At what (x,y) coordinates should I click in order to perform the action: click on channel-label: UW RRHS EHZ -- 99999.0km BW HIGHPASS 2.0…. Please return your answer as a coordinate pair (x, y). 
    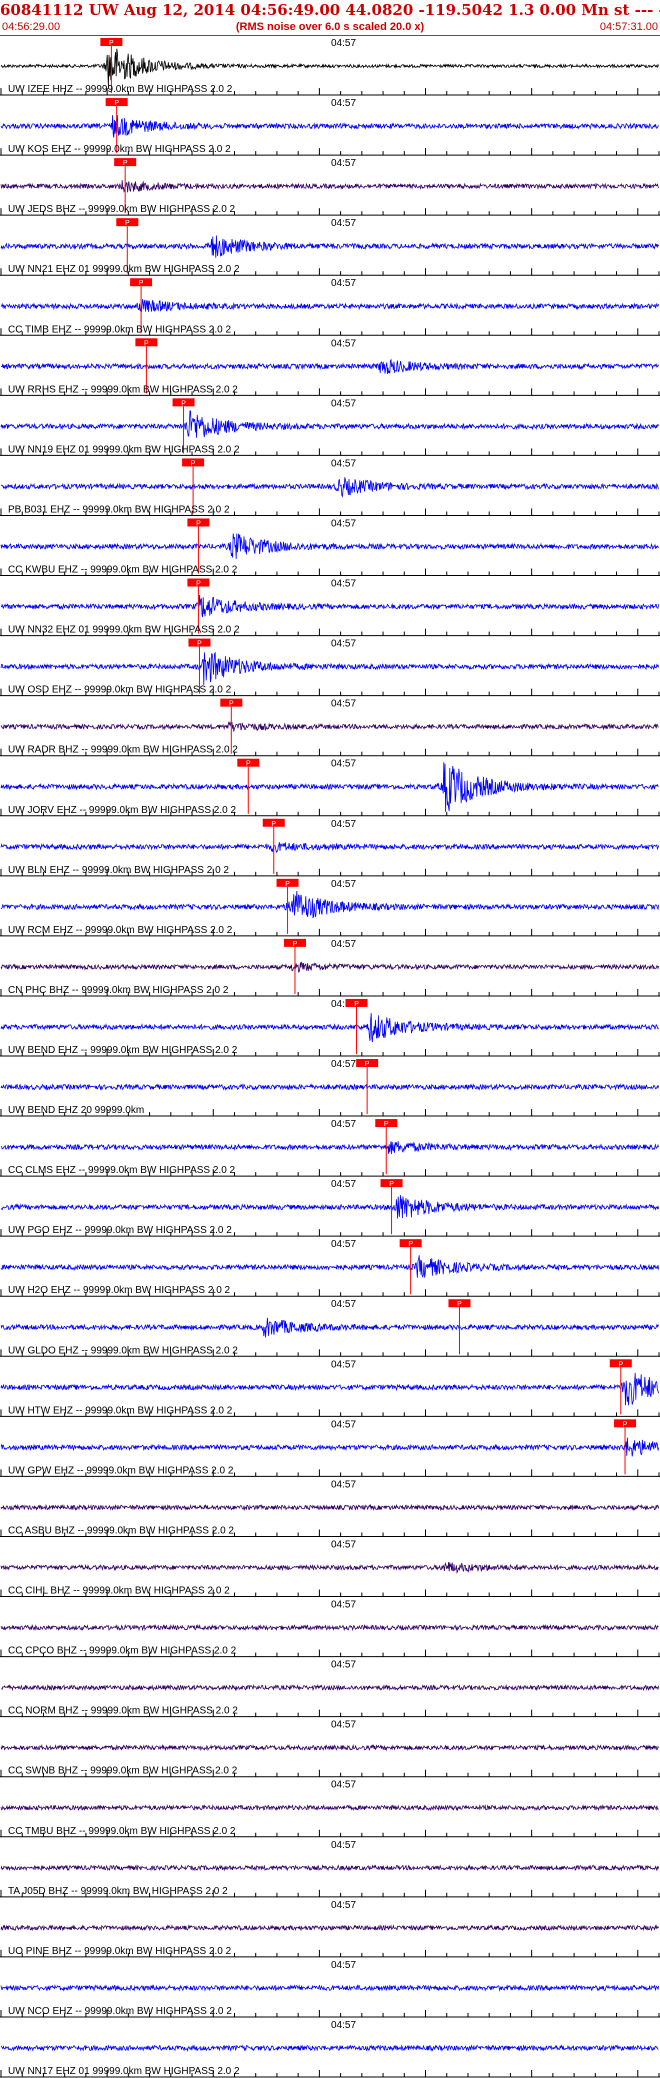
    Looking at the image, I should click on (123, 389).